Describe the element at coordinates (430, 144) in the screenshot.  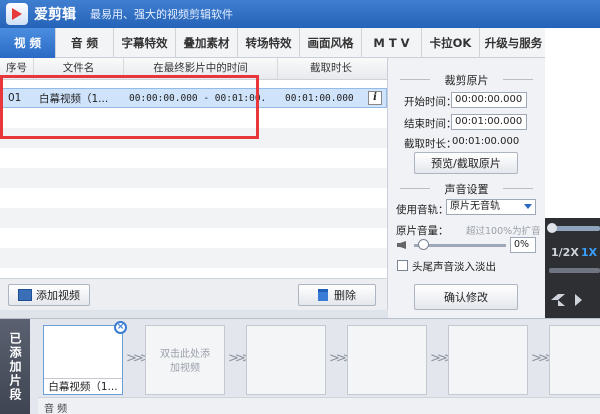
I see `cut-duration-label: 截取时长：` at that location.